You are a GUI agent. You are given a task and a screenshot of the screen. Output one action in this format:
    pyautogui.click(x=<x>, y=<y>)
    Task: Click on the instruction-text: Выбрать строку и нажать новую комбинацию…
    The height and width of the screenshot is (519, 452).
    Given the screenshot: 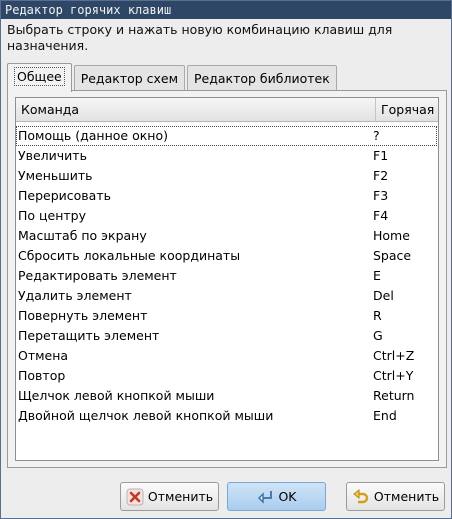 What is the action you would take?
    pyautogui.click(x=200, y=37)
    